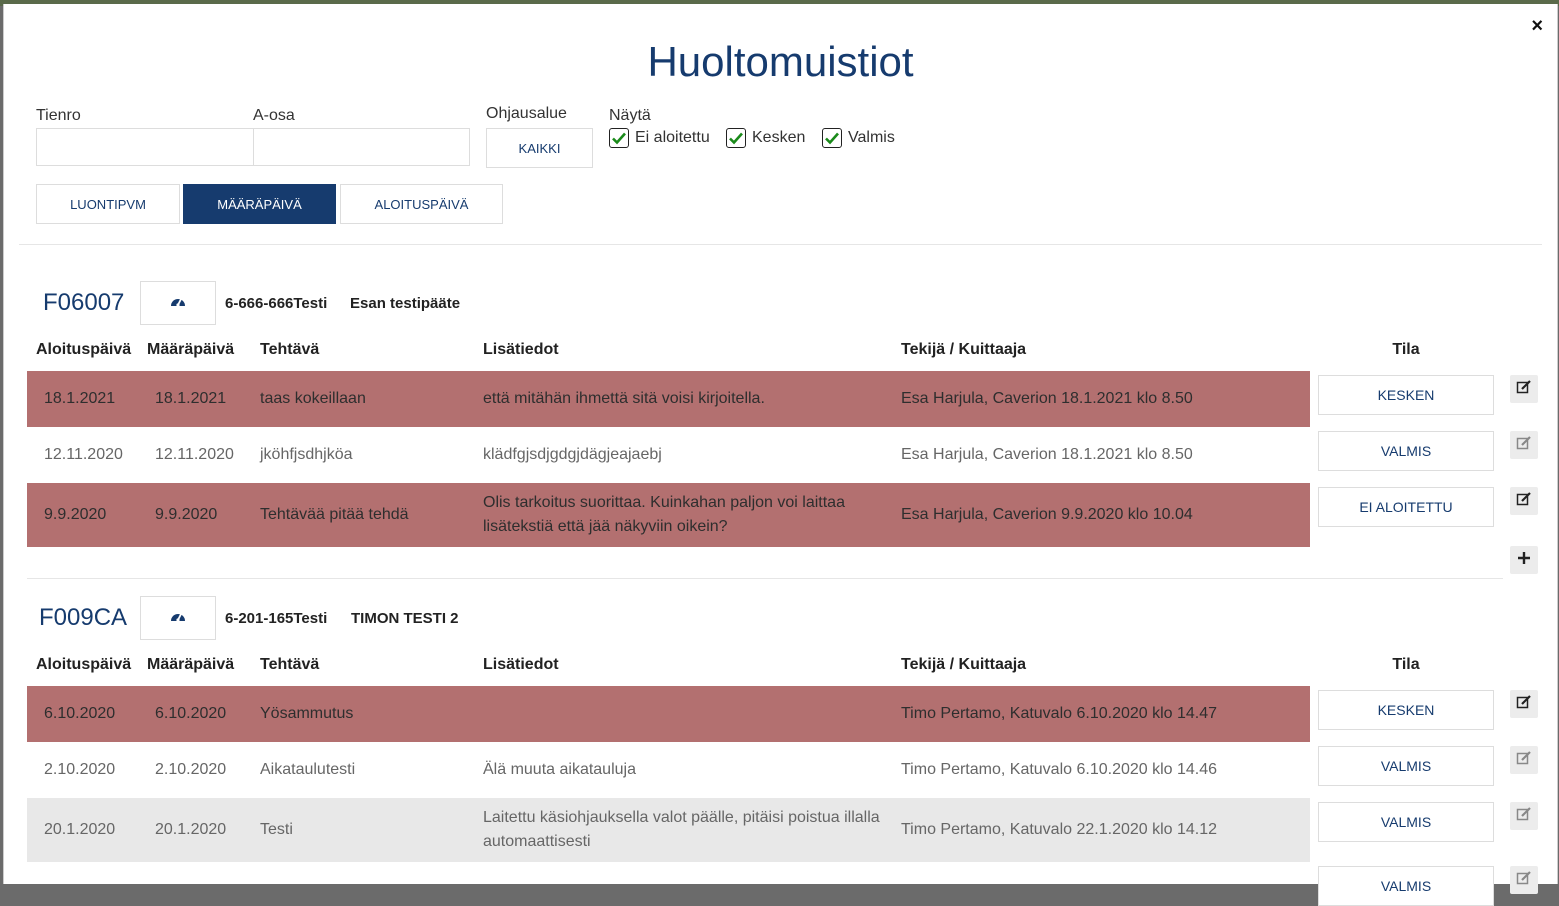  Describe the element at coordinates (306, 454) in the screenshot. I see `cell-task: jköhfjsdhjköa` at that location.